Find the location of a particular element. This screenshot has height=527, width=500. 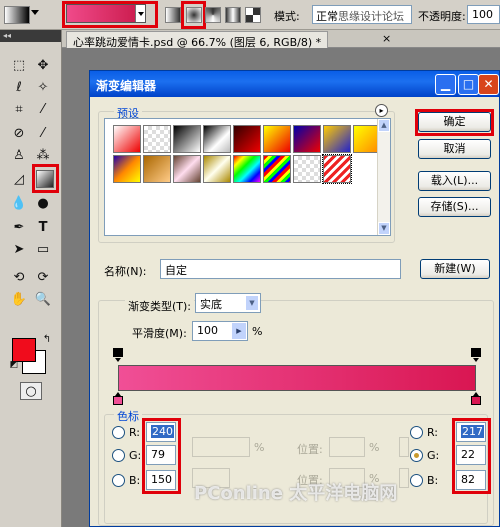

smoothness-label: 平滑度(M): is located at coordinates (159, 333).